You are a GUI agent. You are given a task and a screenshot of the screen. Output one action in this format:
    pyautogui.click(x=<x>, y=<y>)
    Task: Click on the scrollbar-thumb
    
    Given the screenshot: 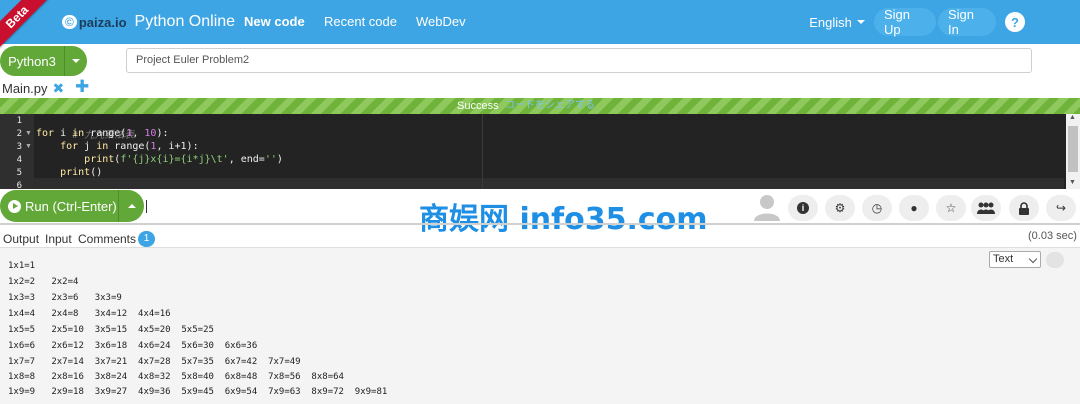 What is the action you would take?
    pyautogui.click(x=1073, y=149)
    